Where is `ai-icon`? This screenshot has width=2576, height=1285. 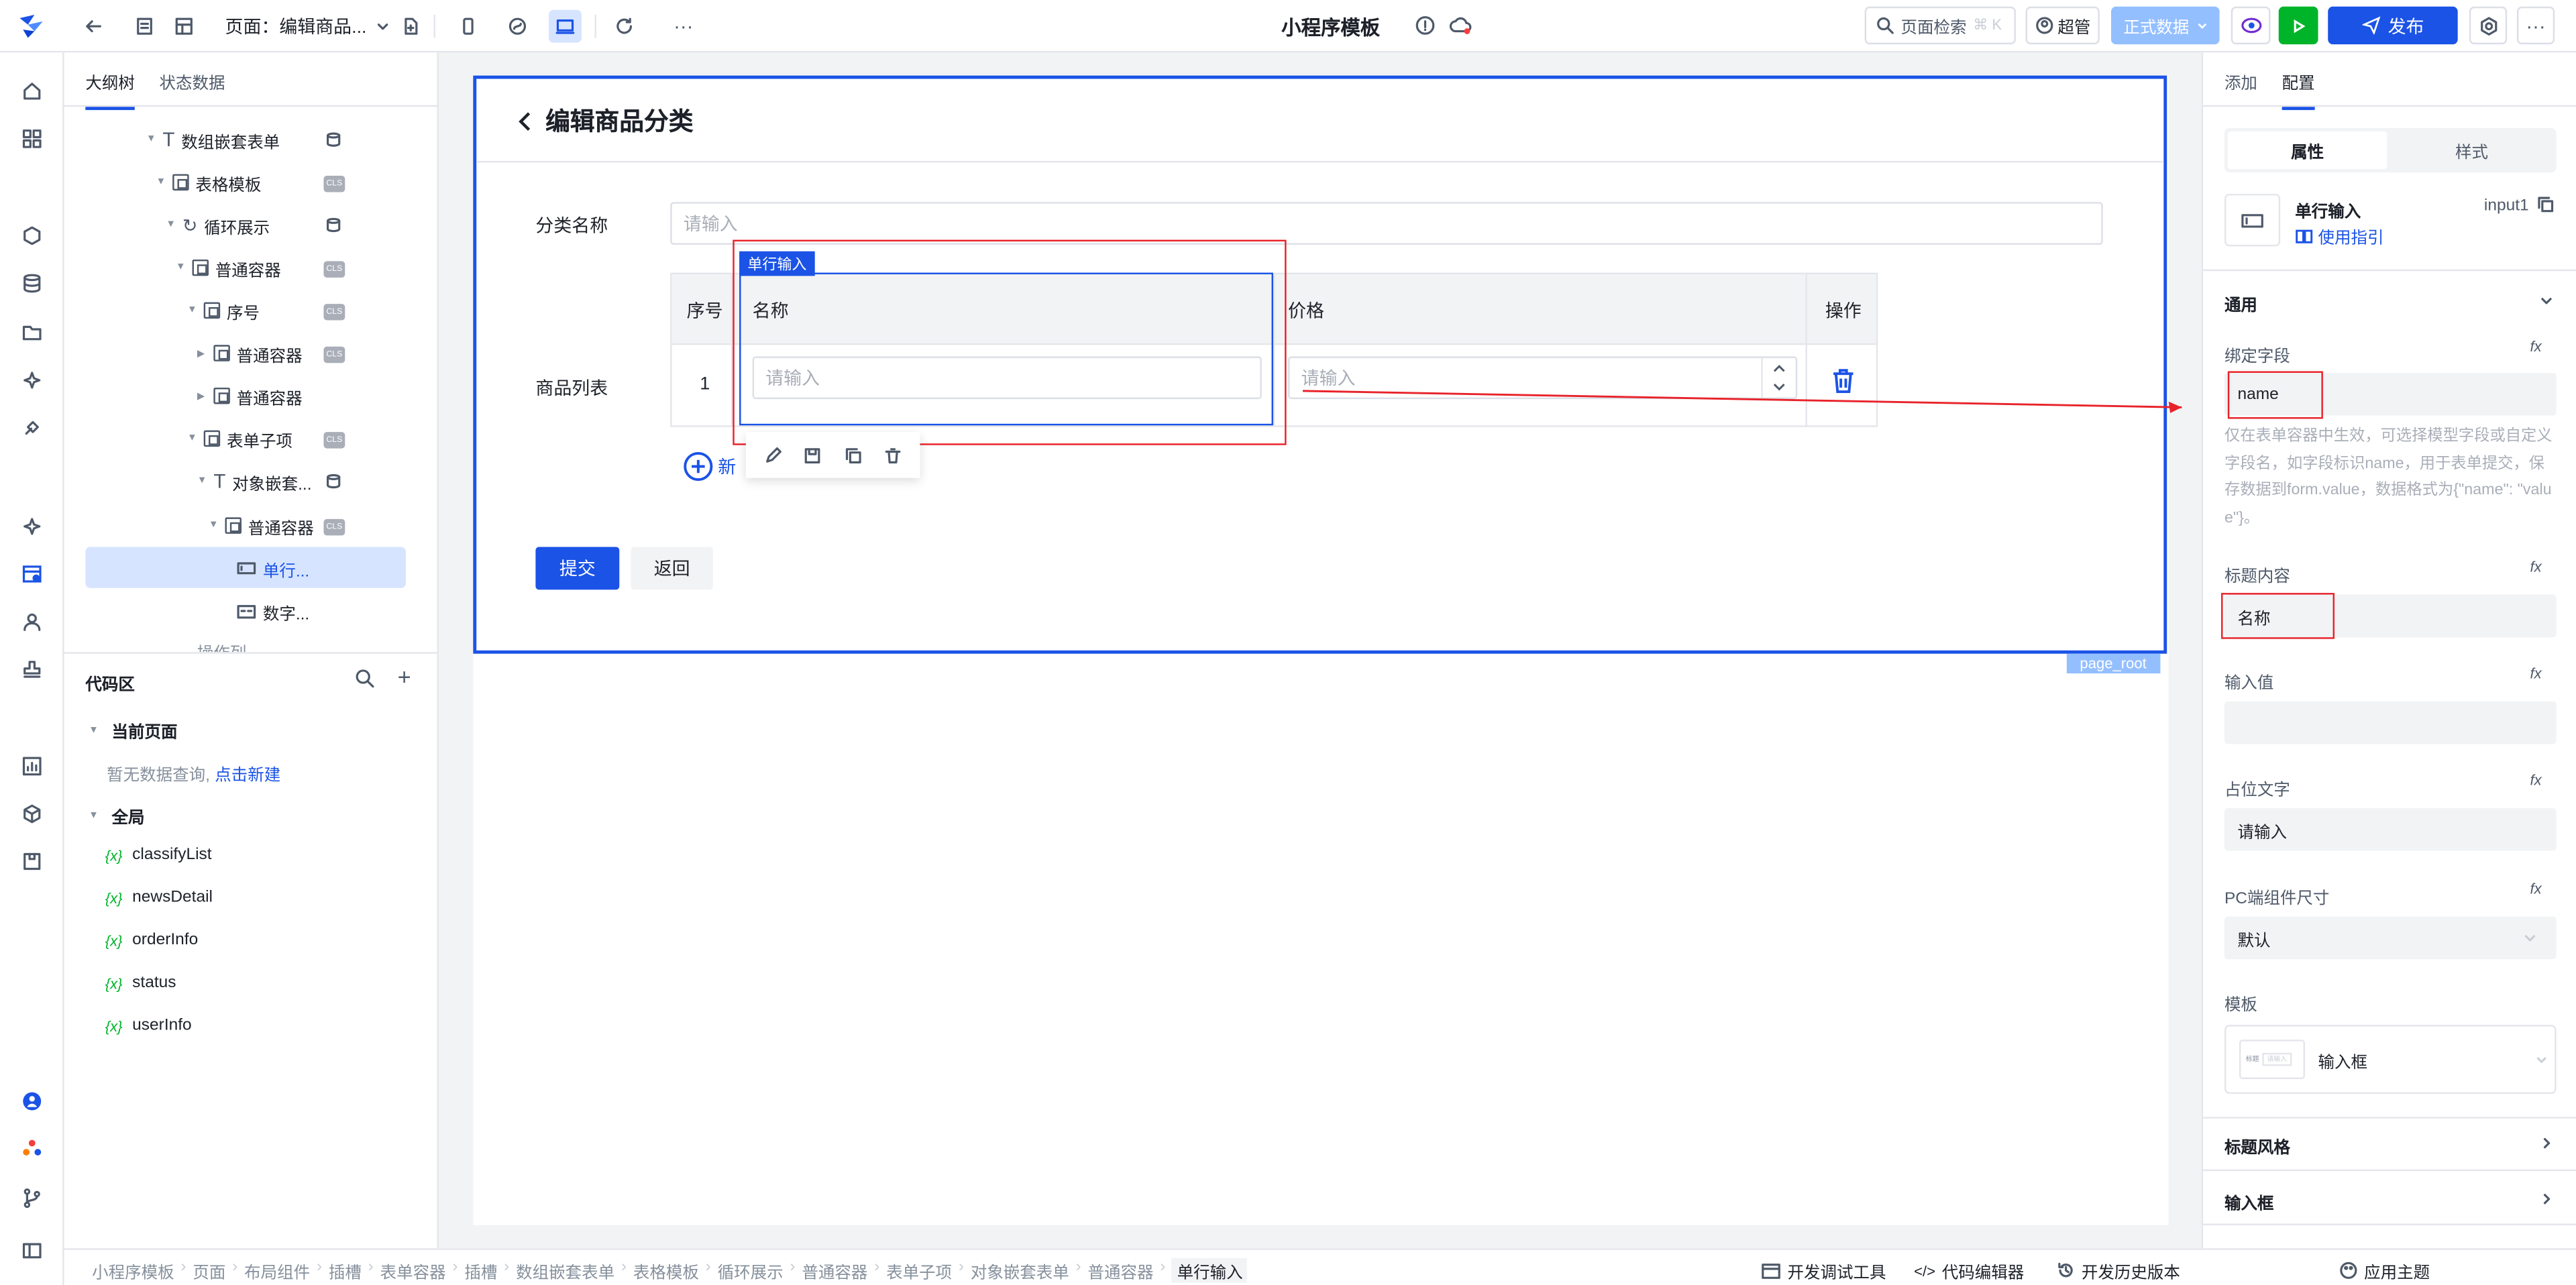
ai-icon is located at coordinates (32, 527).